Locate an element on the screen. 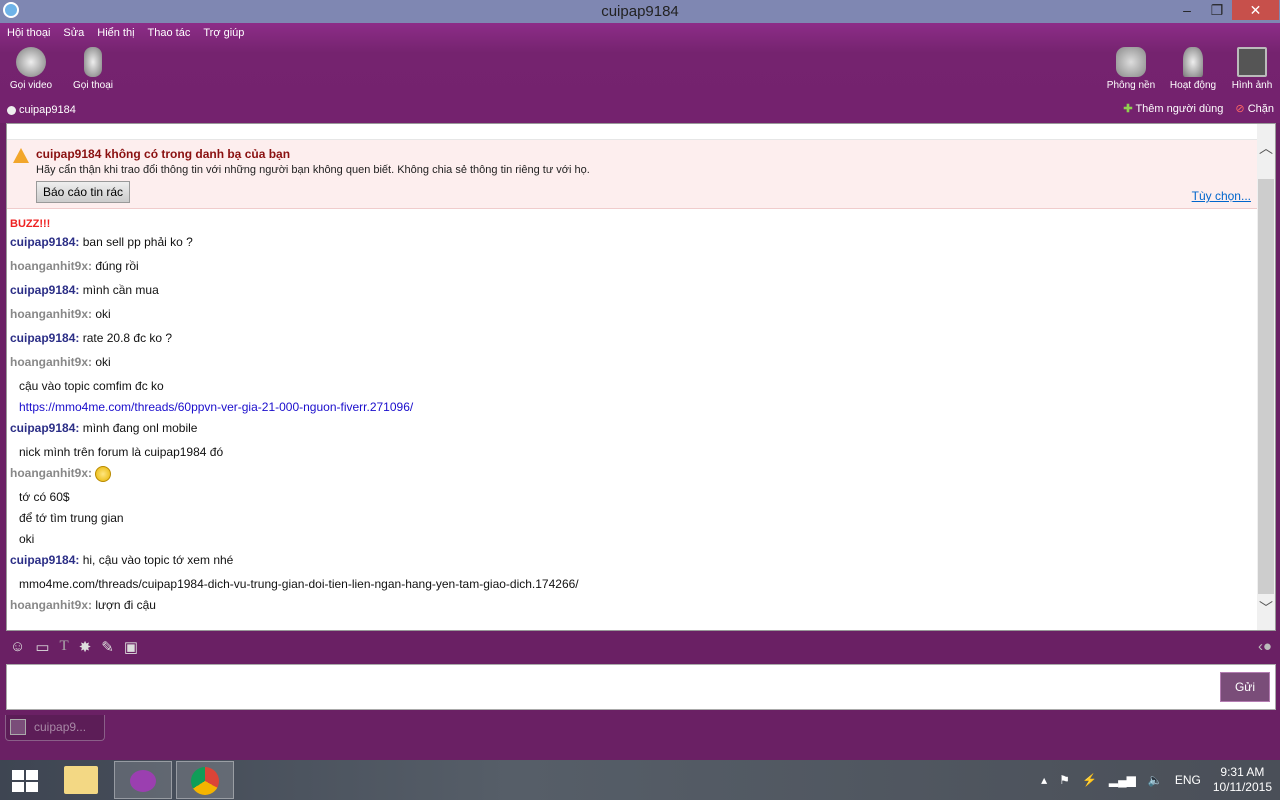 The width and height of the screenshot is (1280, 800). scroll-down-icon: ﹀ is located at coordinates (1266, 608).